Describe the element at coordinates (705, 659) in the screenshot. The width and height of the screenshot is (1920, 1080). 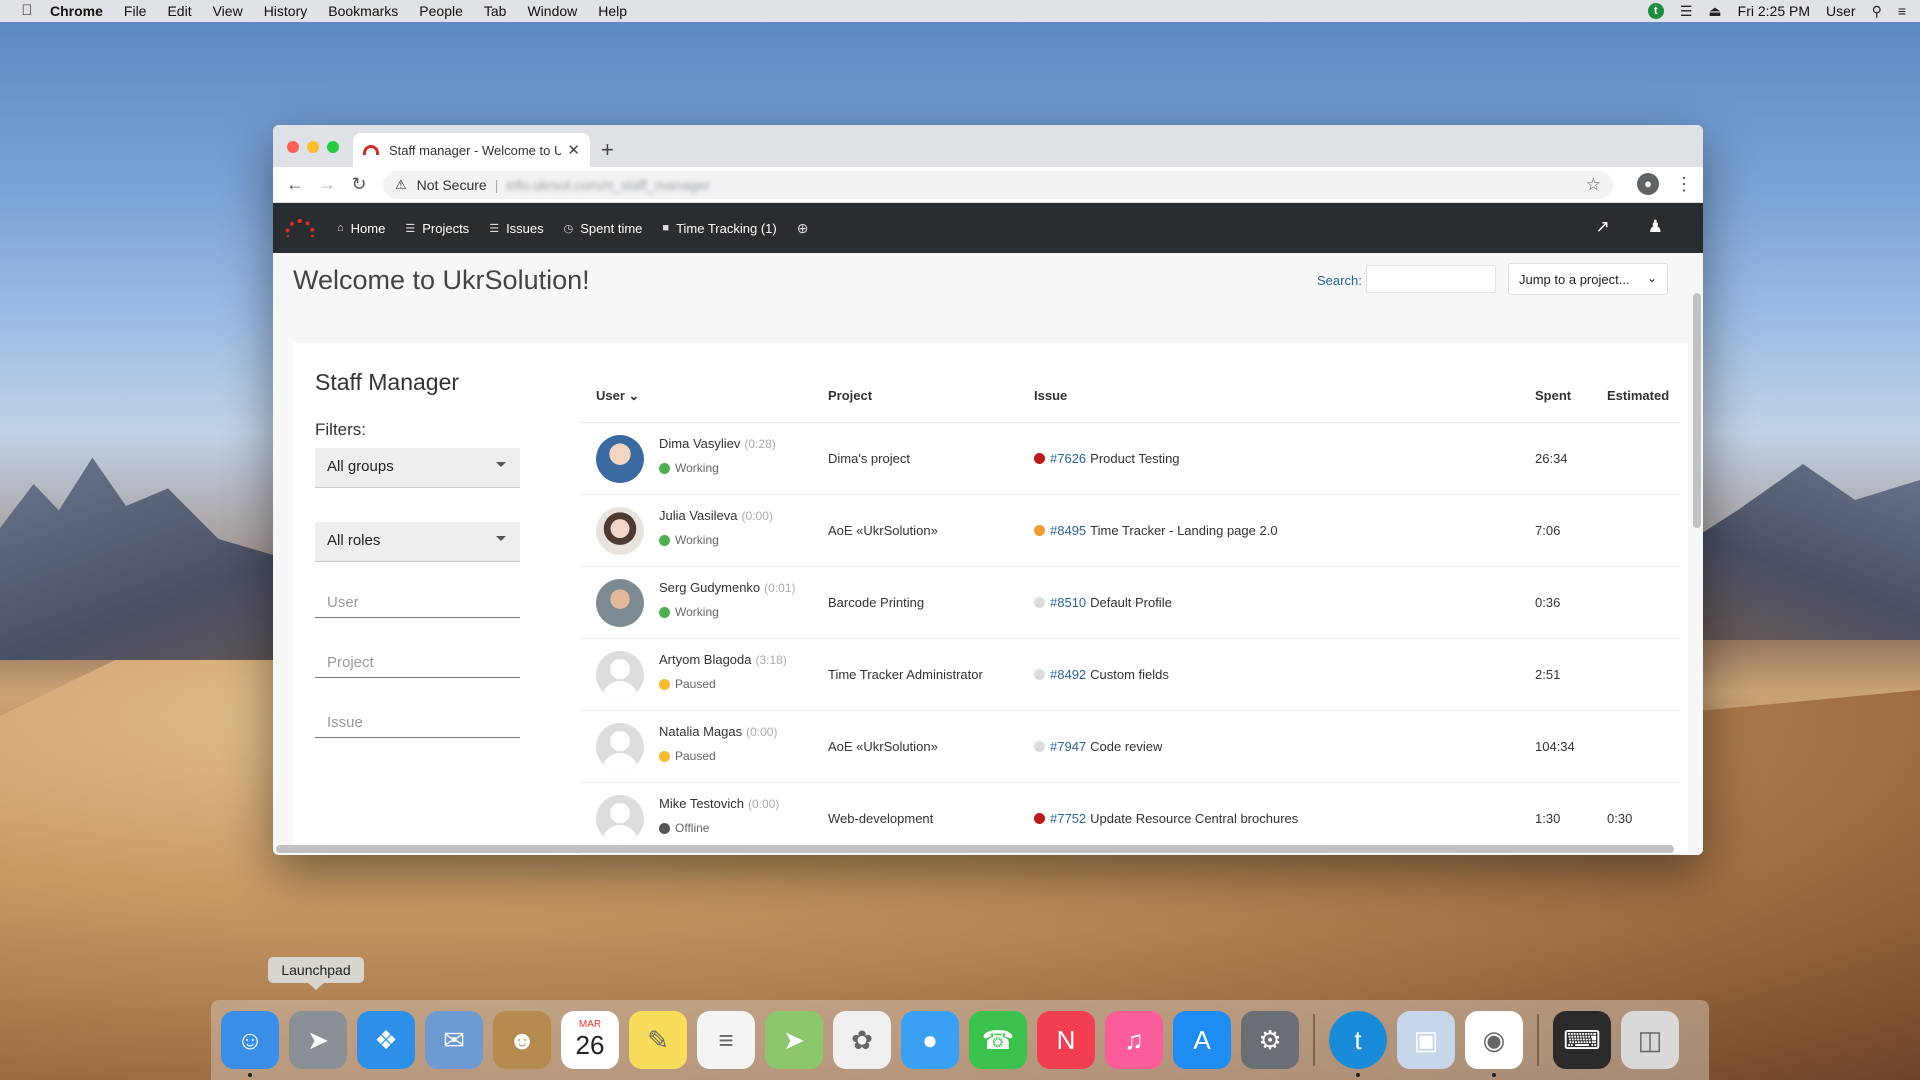
I see `user-name: Artyom Blagoda` at that location.